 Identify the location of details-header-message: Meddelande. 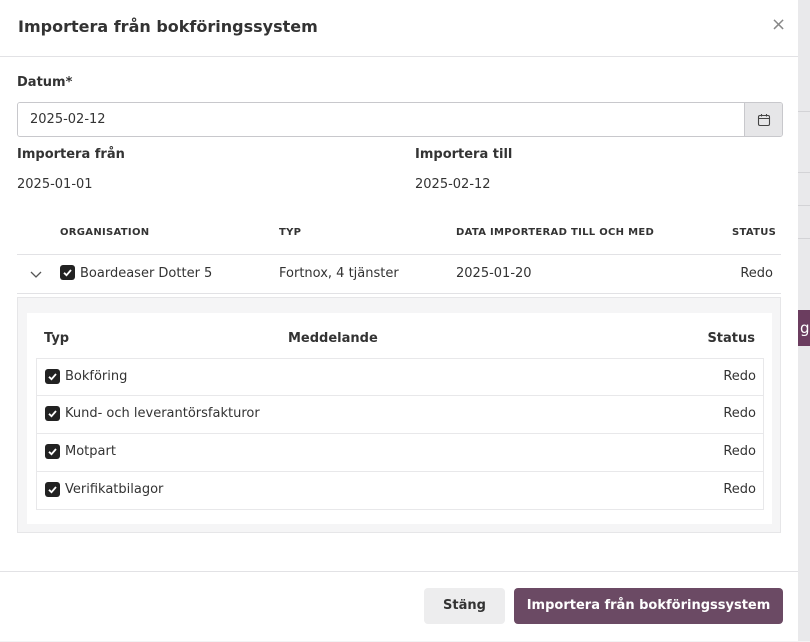
(333, 338).